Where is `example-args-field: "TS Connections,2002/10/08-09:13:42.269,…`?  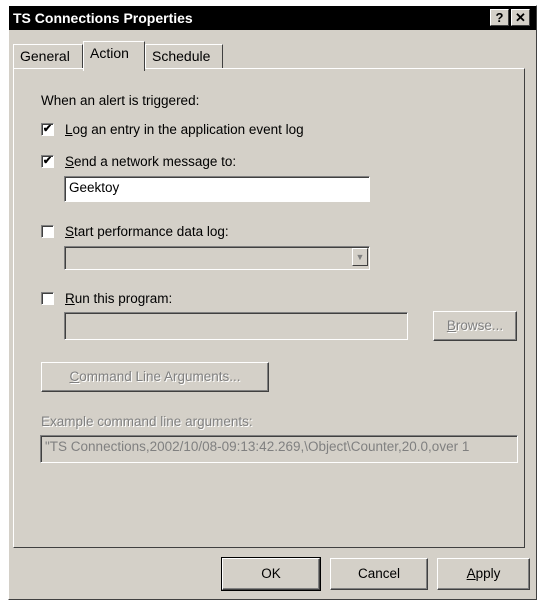
example-args-field: "TS Connections,2002/10/08-09:13:42.269,… is located at coordinates (279, 449).